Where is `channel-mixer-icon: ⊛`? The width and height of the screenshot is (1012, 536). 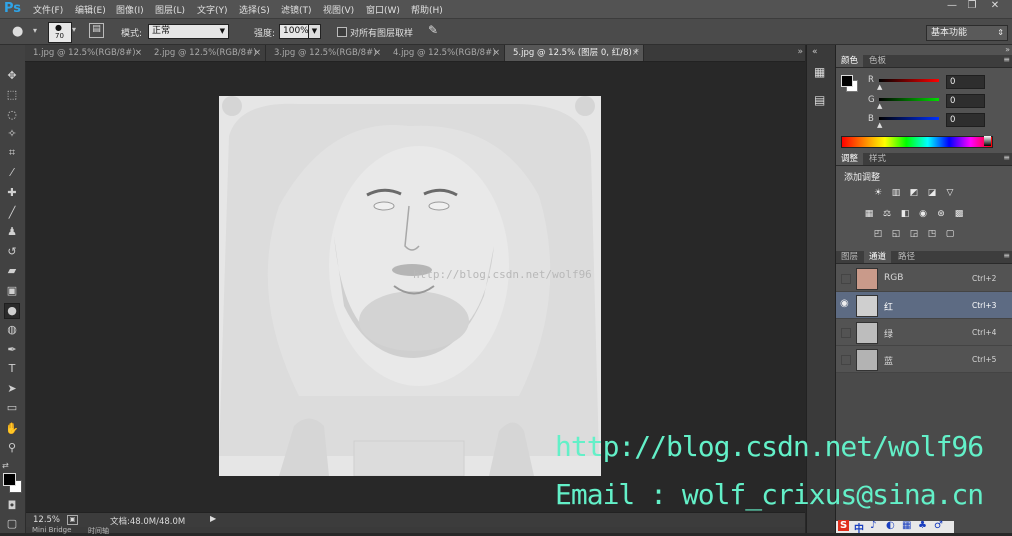 channel-mixer-icon: ⊛ is located at coordinates (941, 214).